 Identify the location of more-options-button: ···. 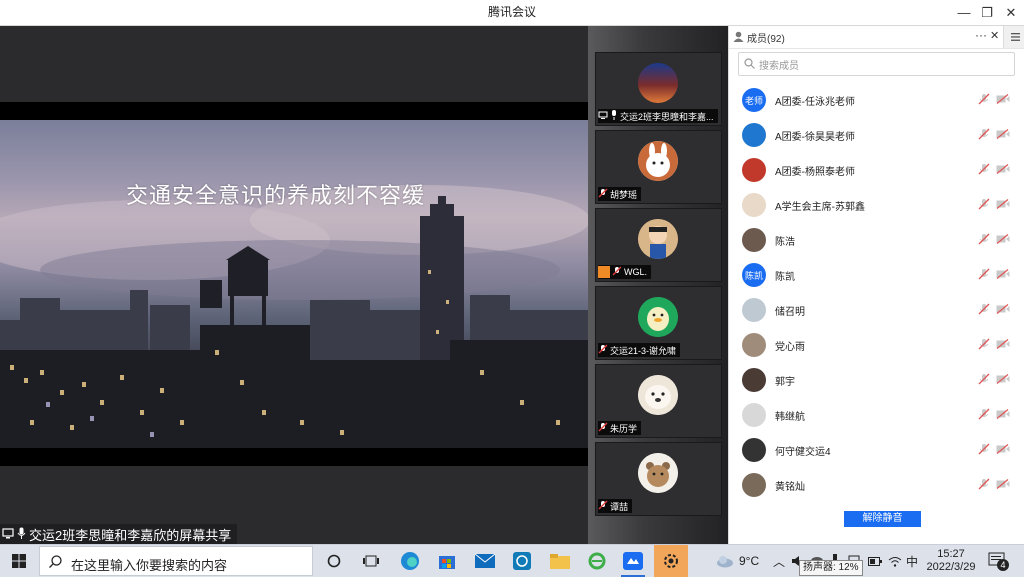
(981, 35).